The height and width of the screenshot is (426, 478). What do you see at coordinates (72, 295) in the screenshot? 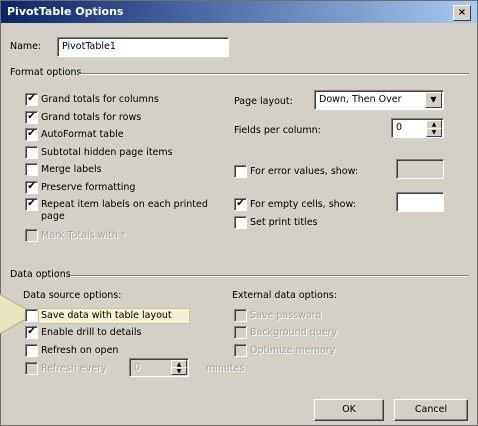
I see `data-source-options-header: Data source options:` at bounding box center [72, 295].